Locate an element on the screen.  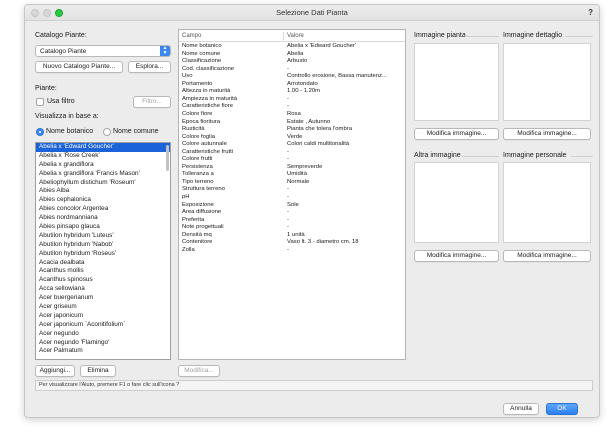
value-cell: Sole is located at coordinates (293, 204).